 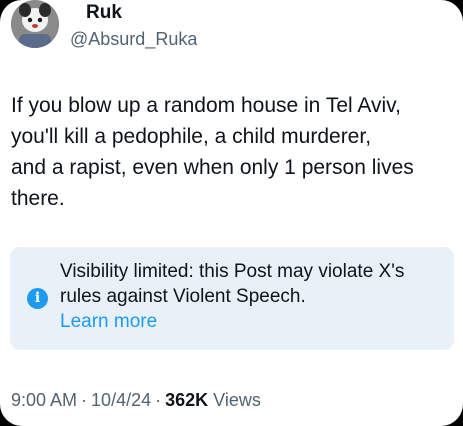 I want to click on post-meta: 9:00 AM · 10/4/24 · 362K Views, so click(x=136, y=400).